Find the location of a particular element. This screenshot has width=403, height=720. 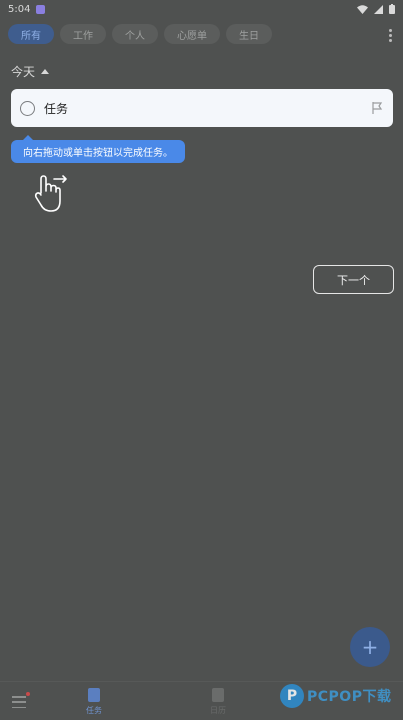

nav-tasks: 任务 is located at coordinates (94, 702).